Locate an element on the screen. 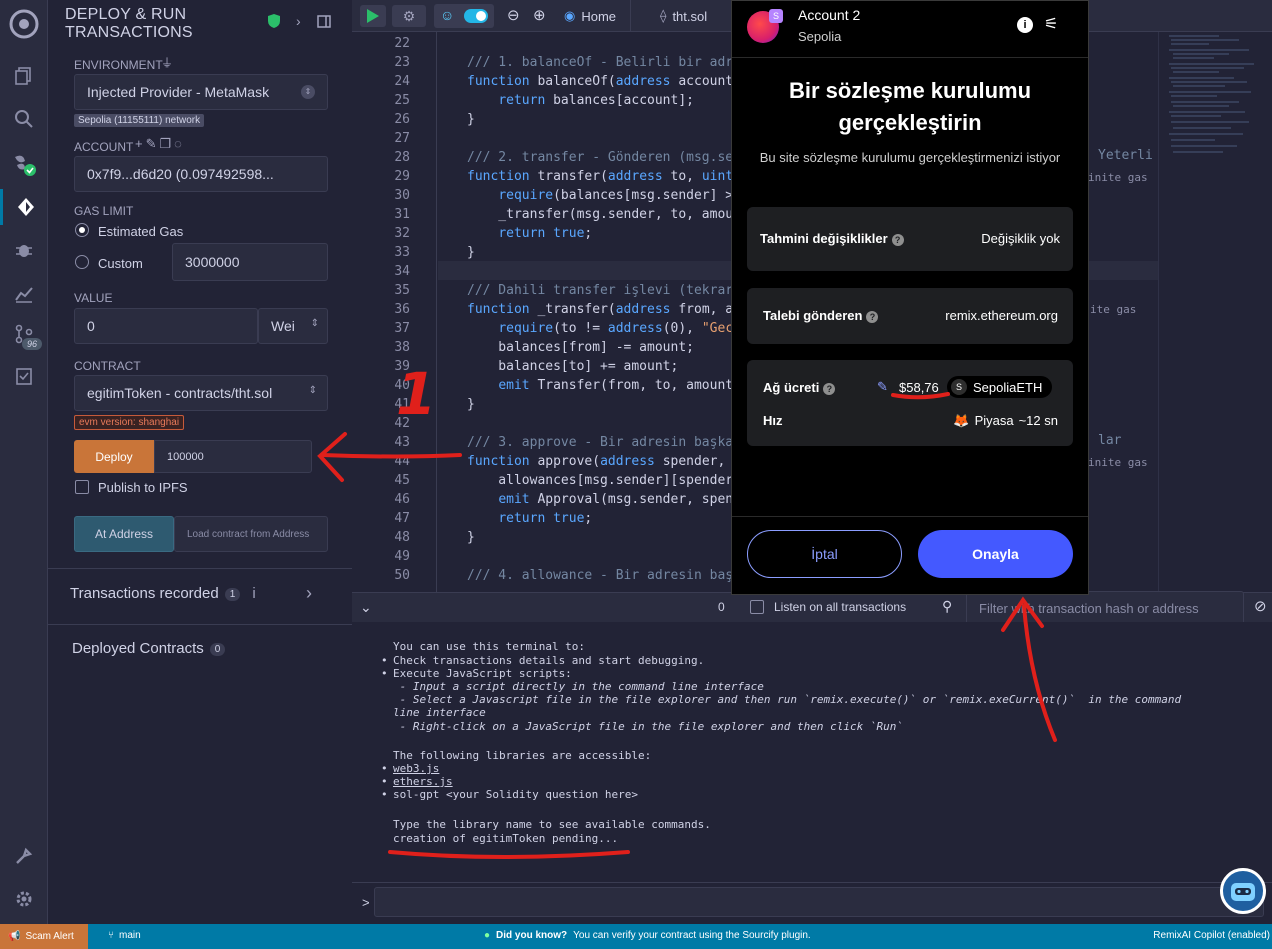  publish-ipfs-checkbox is located at coordinates (82, 487).